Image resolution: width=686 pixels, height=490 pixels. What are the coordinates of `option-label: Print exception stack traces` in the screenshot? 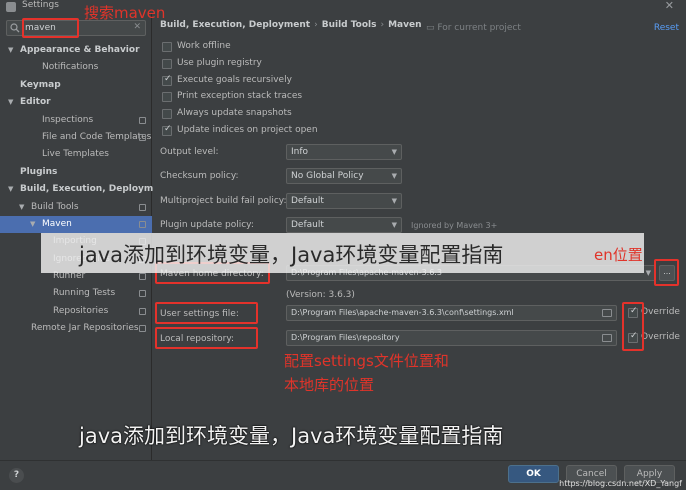 It's located at (240, 96).